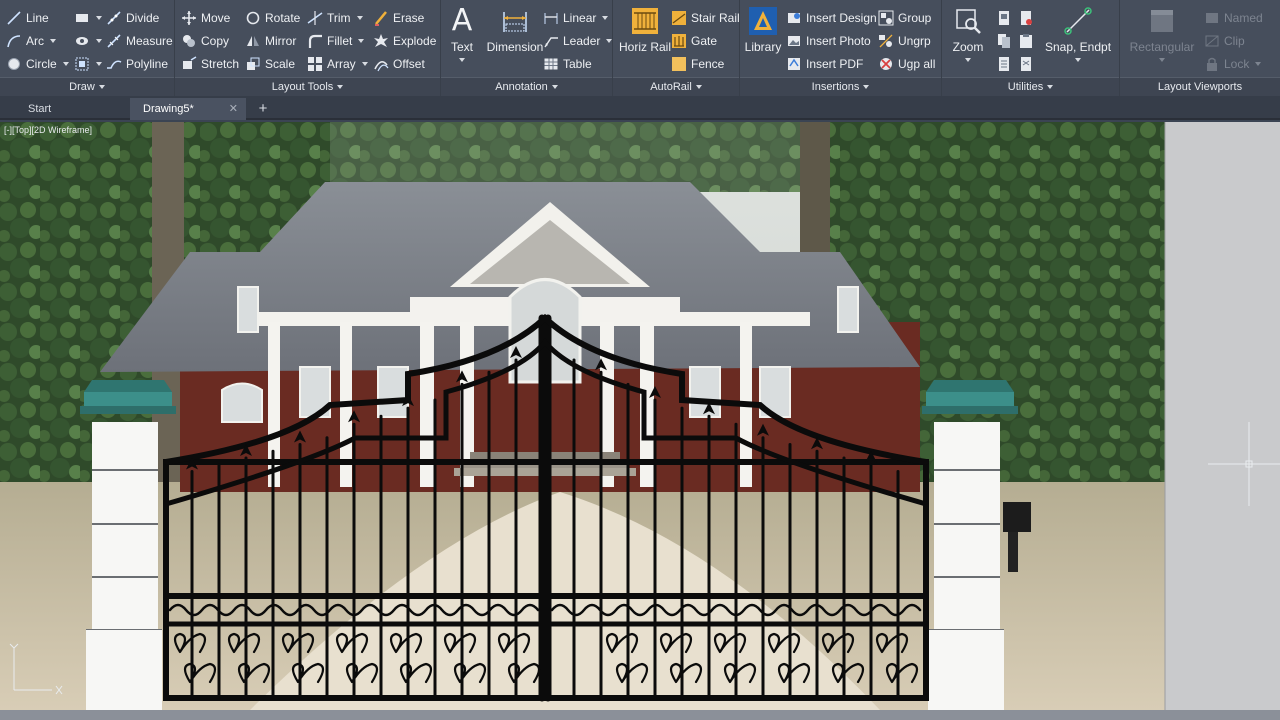 This screenshot has width=1280, height=720. What do you see at coordinates (521, 87) in the screenshot?
I see `panel-title-annotation-text: Annotation` at bounding box center [521, 87].